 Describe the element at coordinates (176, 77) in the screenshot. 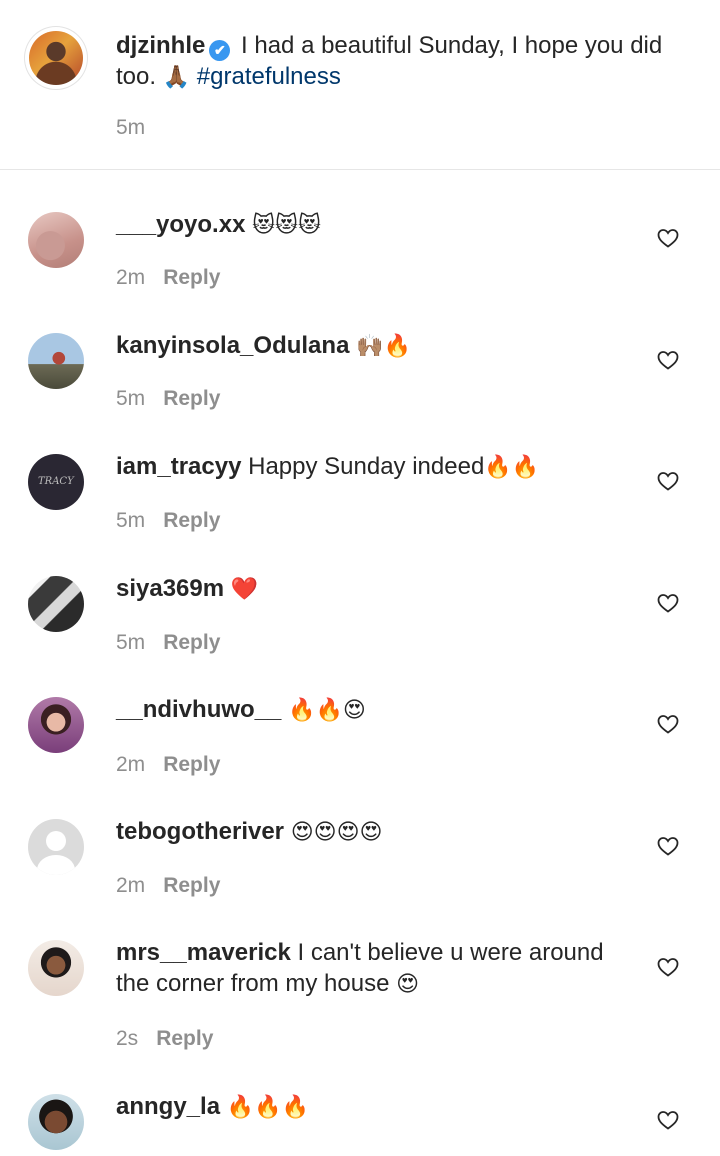

I see `caption-emoji: 🙏🏾` at that location.